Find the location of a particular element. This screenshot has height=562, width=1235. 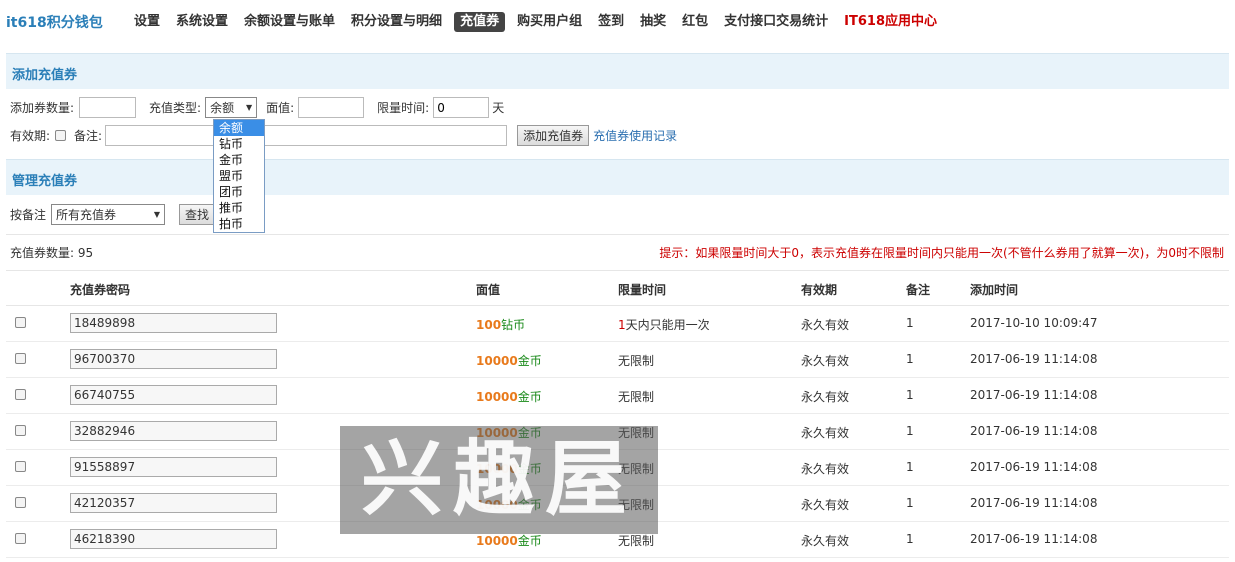

limit-input is located at coordinates (461, 107).